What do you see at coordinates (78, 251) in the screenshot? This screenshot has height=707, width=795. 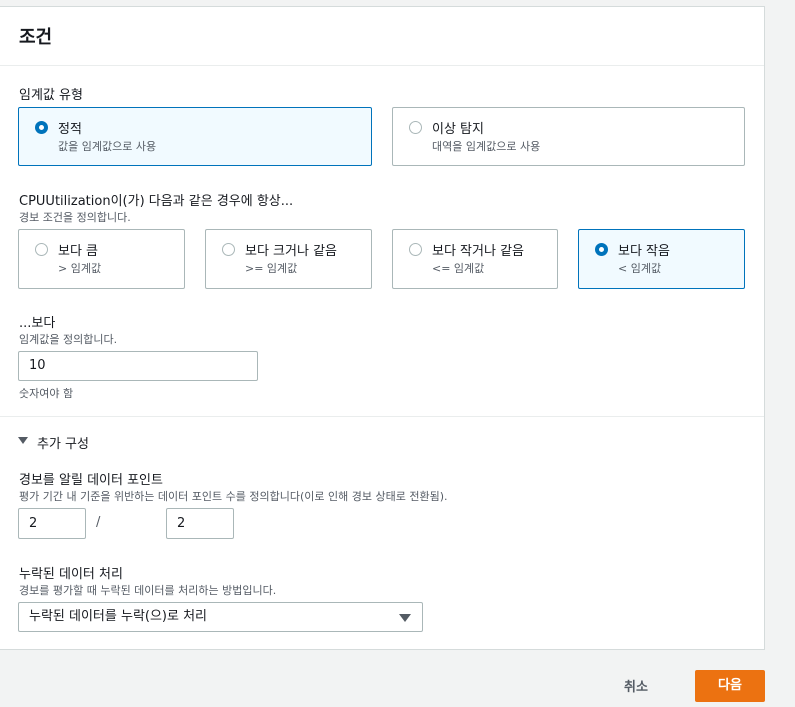 I see `option-title: 보다 큼` at bounding box center [78, 251].